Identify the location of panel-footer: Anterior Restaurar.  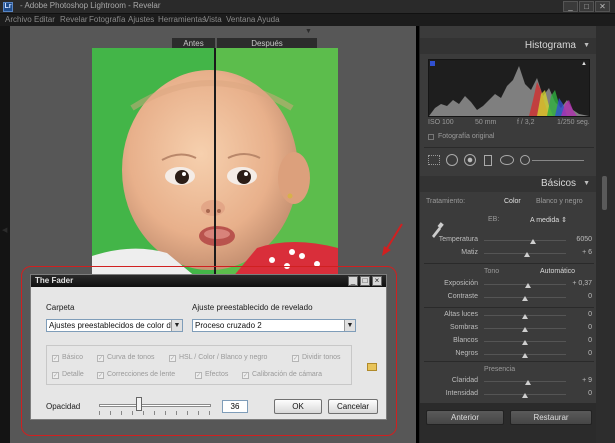
(508, 423).